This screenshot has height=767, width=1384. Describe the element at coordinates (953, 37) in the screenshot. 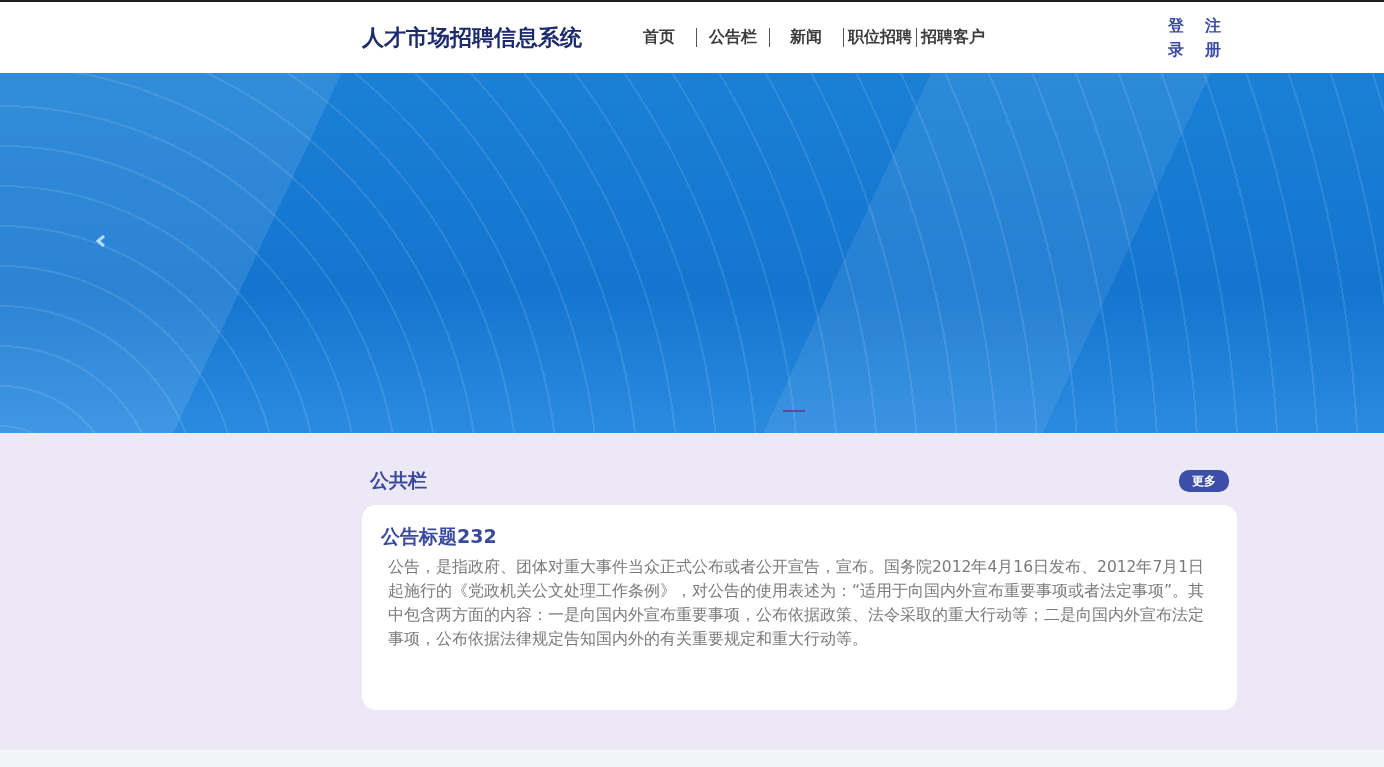

I see `nav-link: 招聘客户` at that location.